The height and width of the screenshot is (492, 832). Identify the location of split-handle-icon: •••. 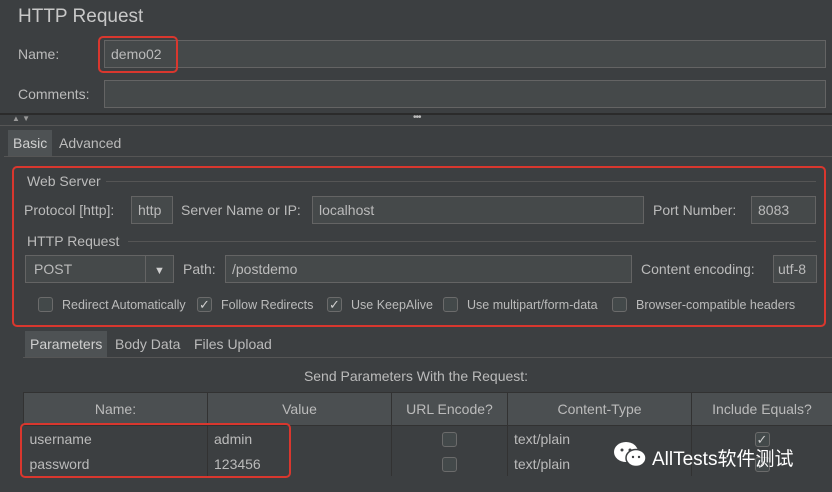
(417, 117).